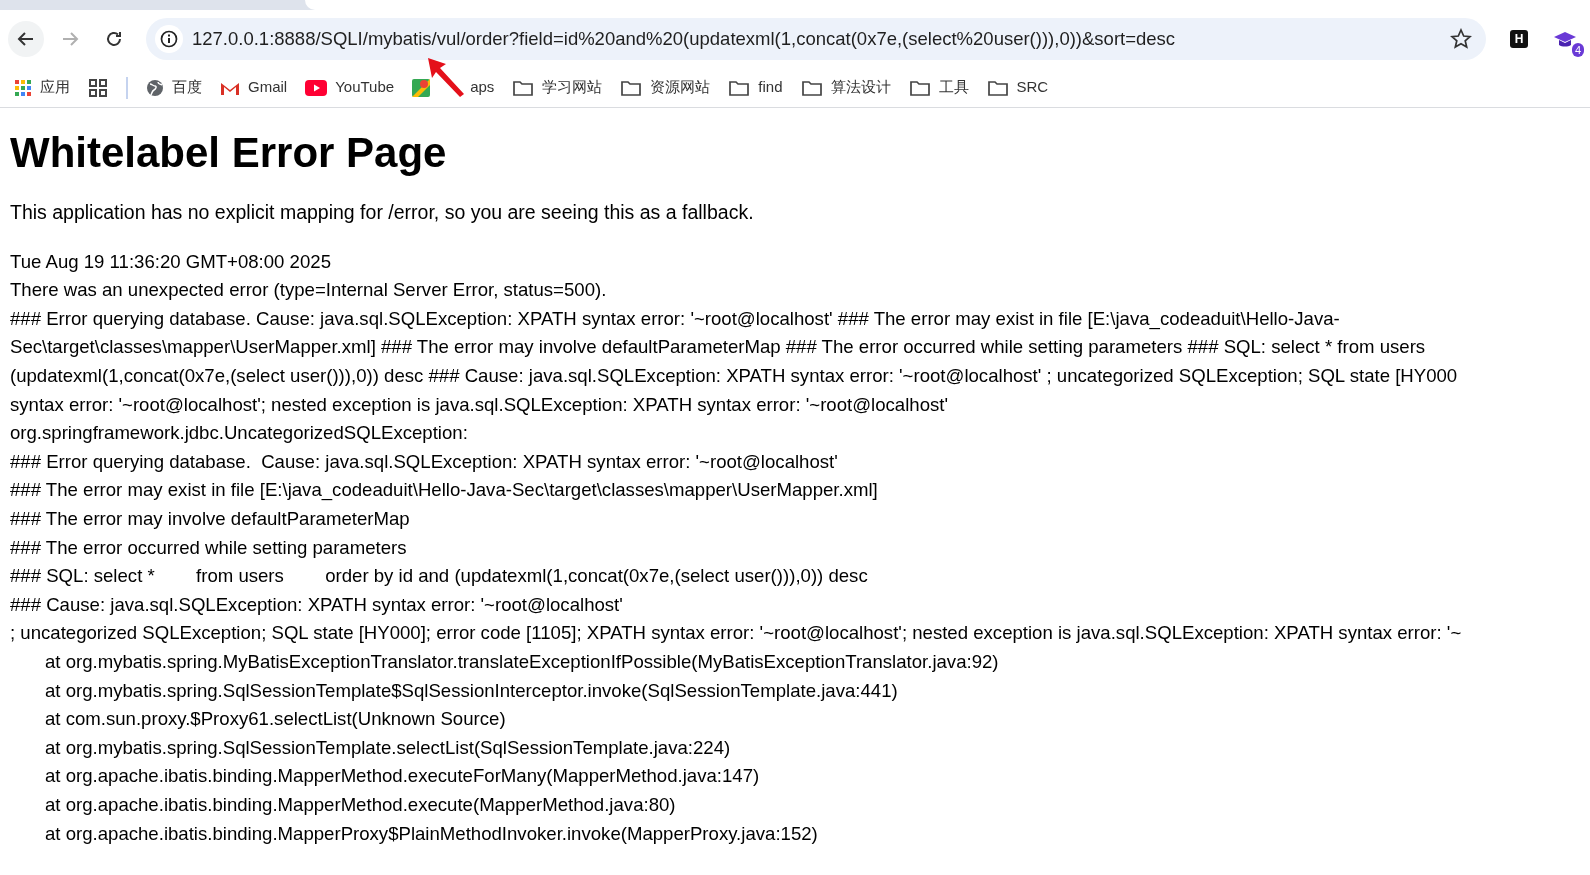  I want to click on bookmark-link: SRC, so click(1017, 87).